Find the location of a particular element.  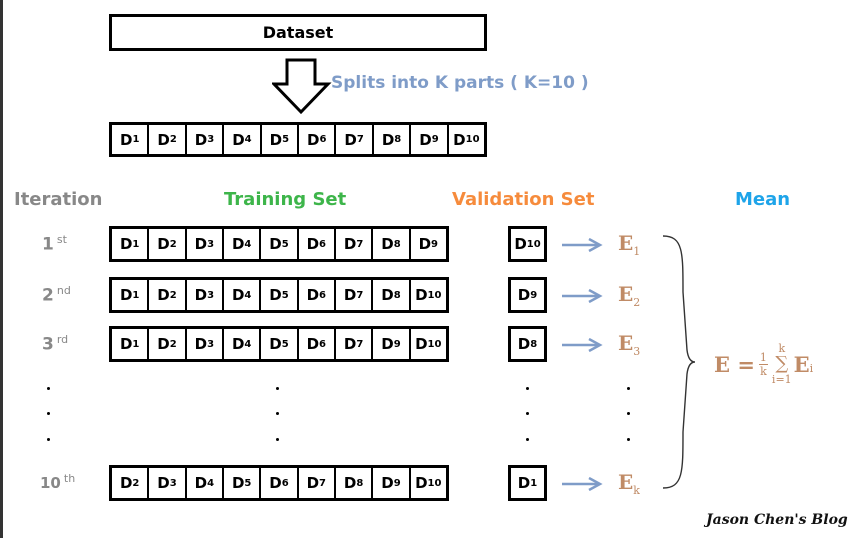

iteration-suffix: st is located at coordinates (61, 239).